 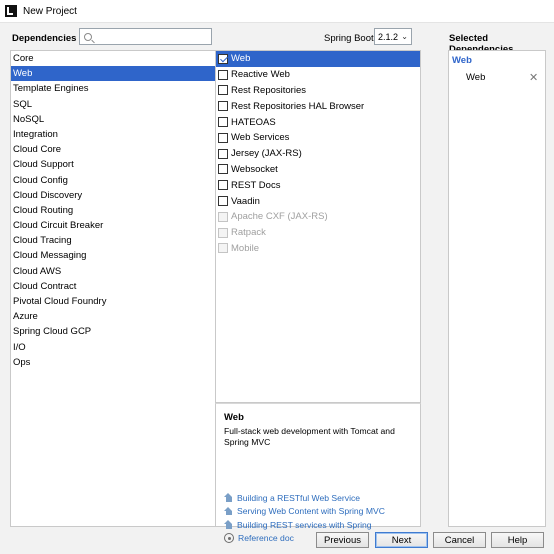 What do you see at coordinates (318, 201) in the screenshot?
I see `dependency-item: Vaadin` at bounding box center [318, 201].